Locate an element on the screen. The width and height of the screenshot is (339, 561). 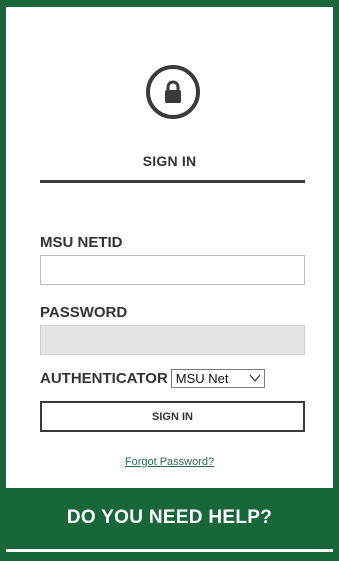
authenticator-row: AUTHENTICATOR MSU Net is located at coordinates (152, 378).